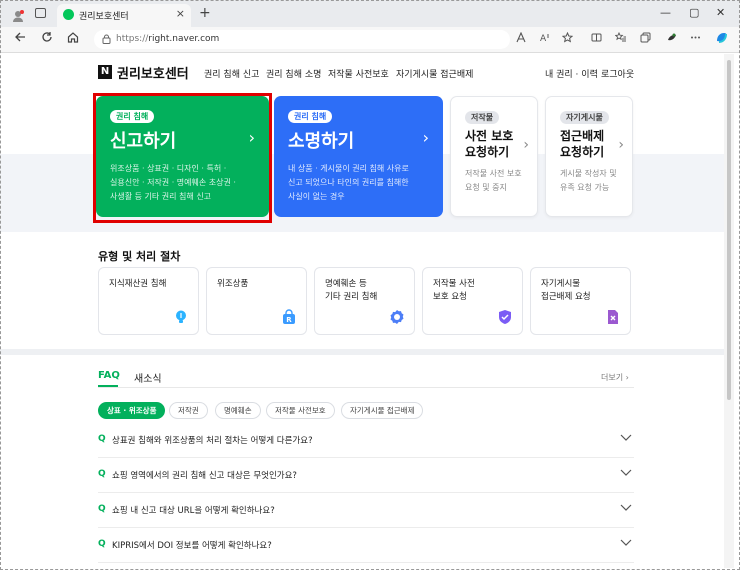 This screenshot has width=740, height=570. Describe the element at coordinates (571, 73) in the screenshot. I see `nav-my-rights: 내 권리 · 이력` at that location.